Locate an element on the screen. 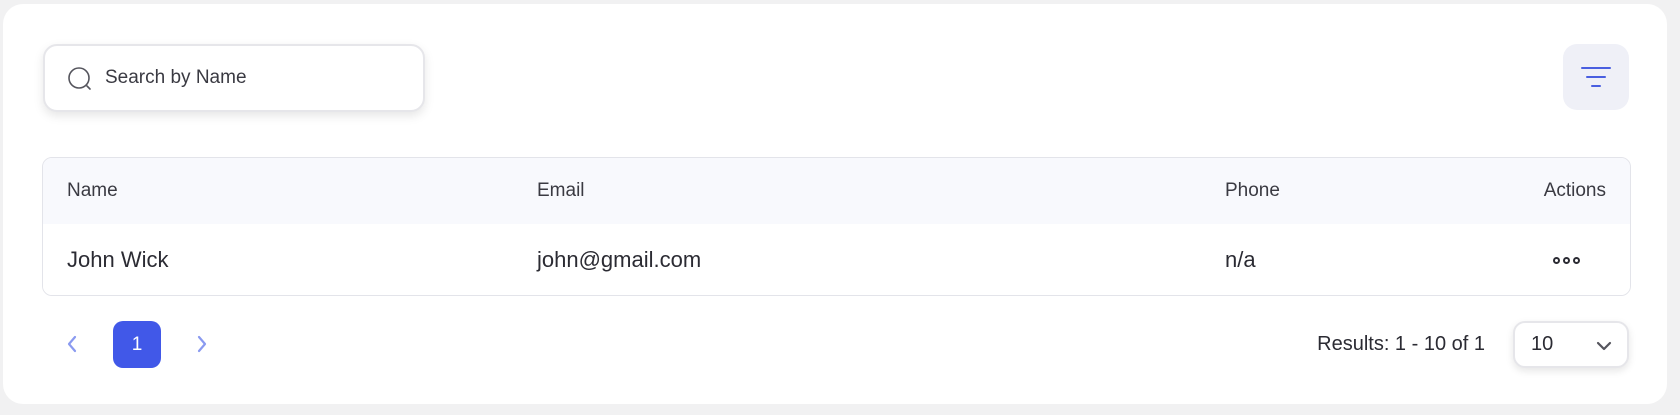 Image resolution: width=1680 pixels, height=415 pixels. column-header-name: Name is located at coordinates (92, 190).